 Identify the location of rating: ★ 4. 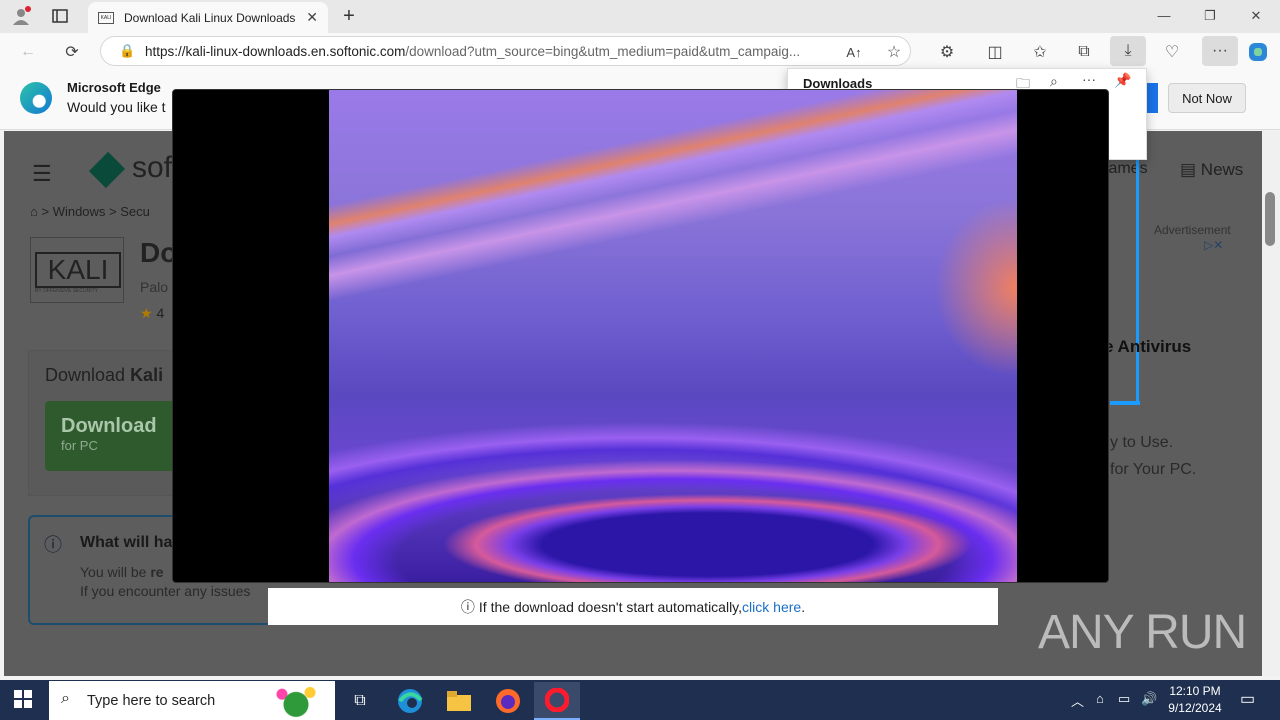
(152, 313).